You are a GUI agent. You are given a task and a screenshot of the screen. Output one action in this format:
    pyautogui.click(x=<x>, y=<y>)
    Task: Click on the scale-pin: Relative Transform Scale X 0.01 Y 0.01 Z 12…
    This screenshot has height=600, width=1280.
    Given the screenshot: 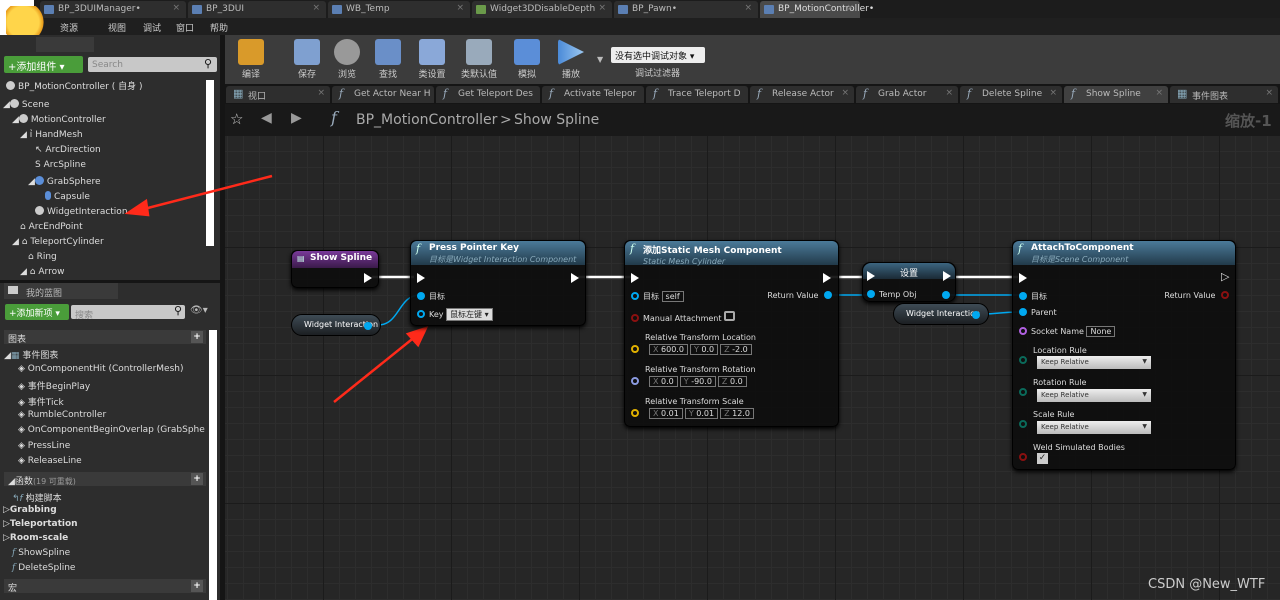 What is the action you would take?
    pyautogui.click(x=693, y=408)
    